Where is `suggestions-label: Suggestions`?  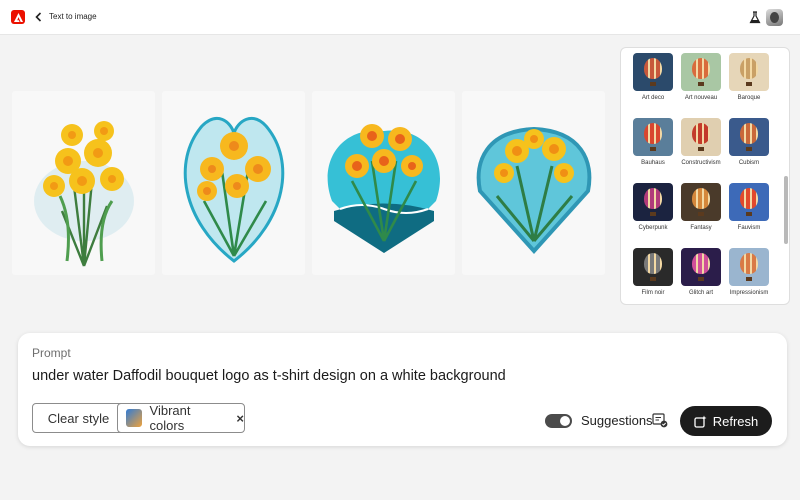 suggestions-label: Suggestions is located at coordinates (617, 420).